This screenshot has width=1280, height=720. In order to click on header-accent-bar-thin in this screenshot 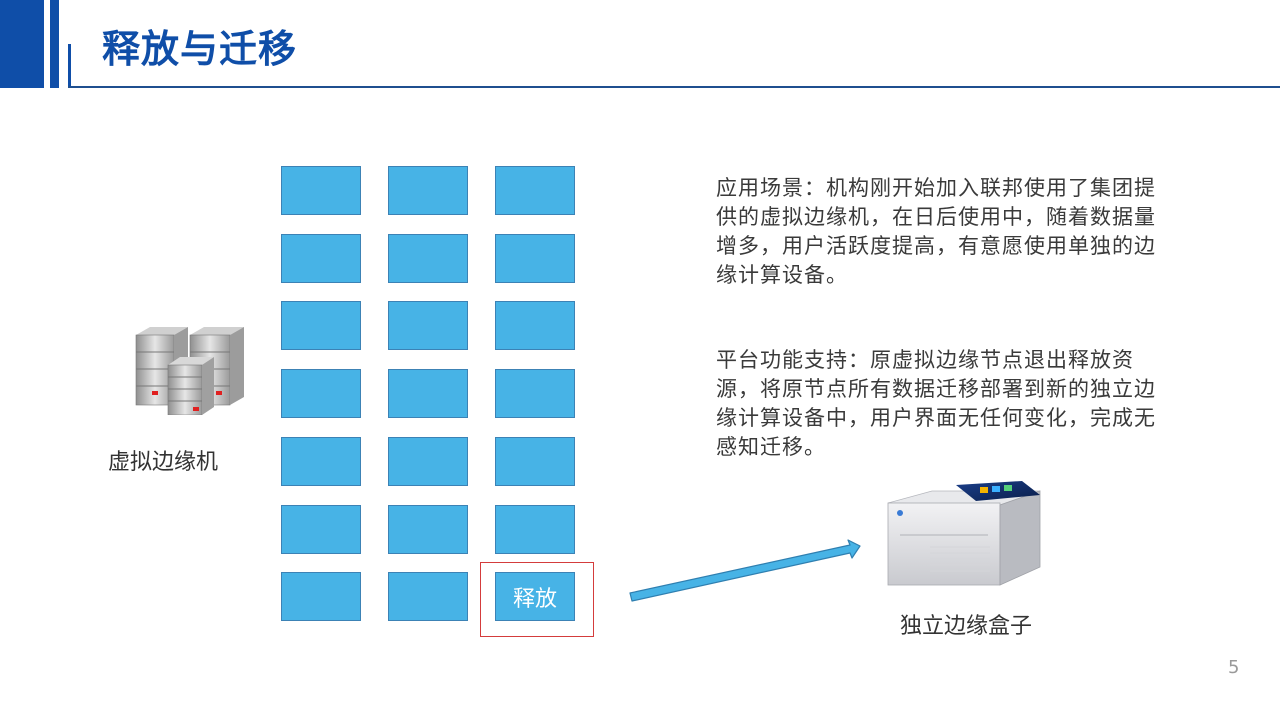, I will do `click(54, 44)`.